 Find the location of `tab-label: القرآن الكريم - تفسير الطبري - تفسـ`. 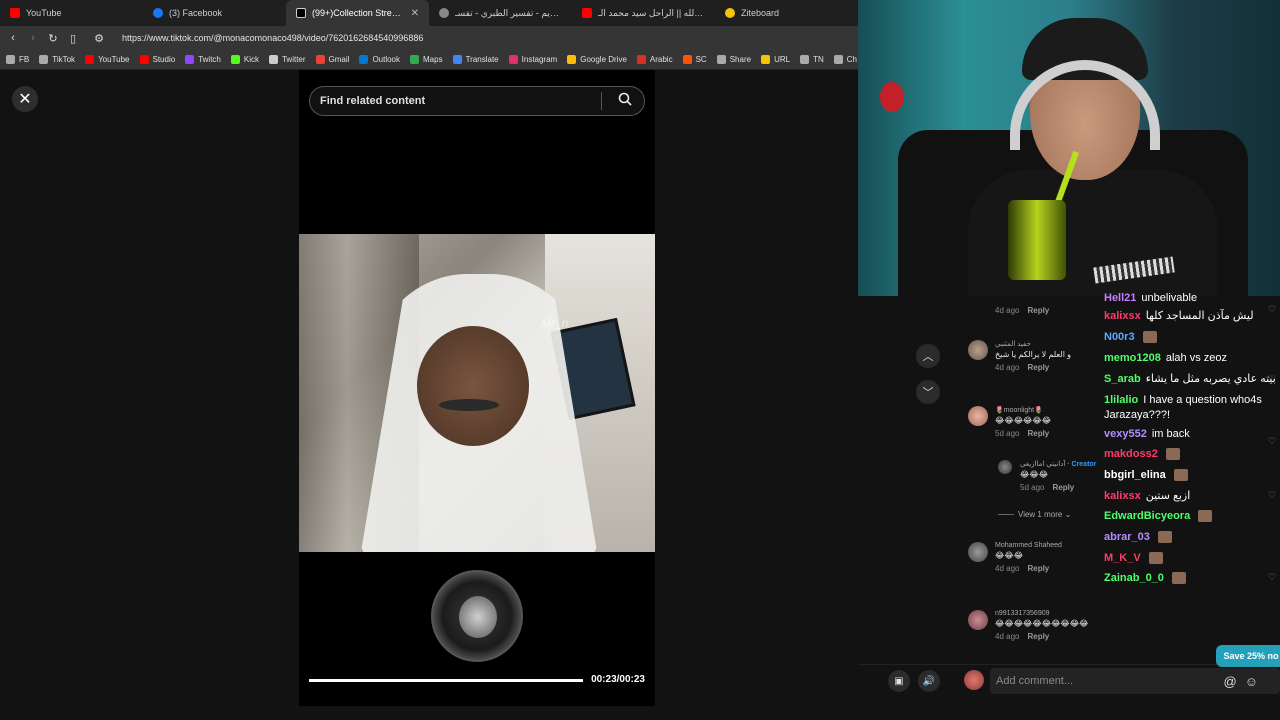

tab-label: القرآن الكريم - تفسير الطبري - تفسـ is located at coordinates (508, 12).